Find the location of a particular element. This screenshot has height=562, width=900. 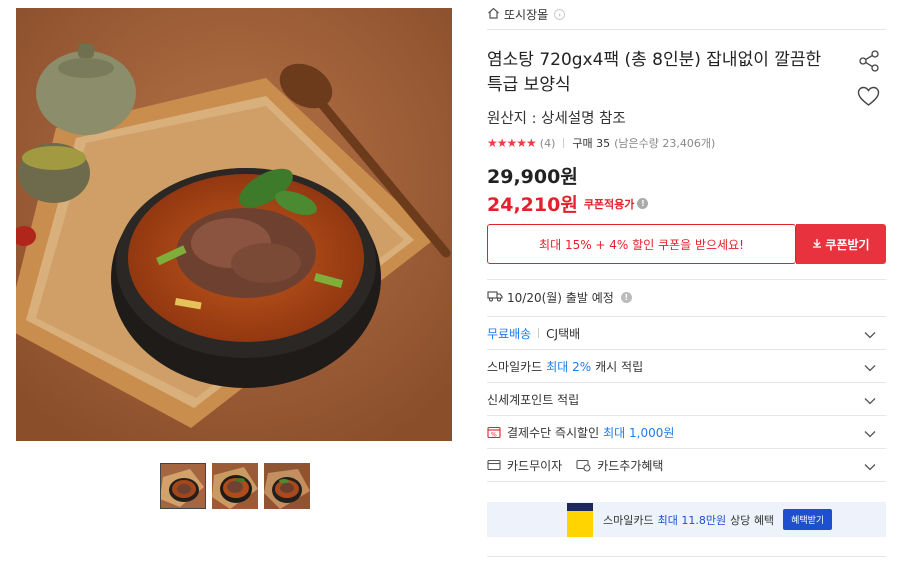

banner-highlight: 최대 11.8만원 is located at coordinates (692, 520).